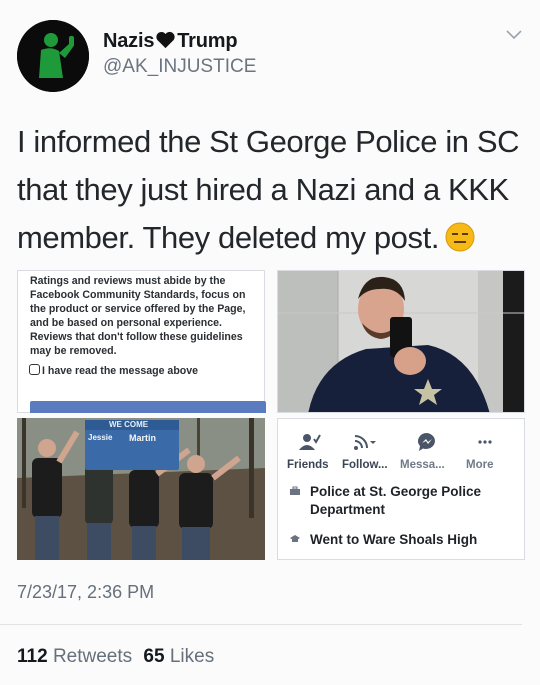 The image size is (540, 685). Describe the element at coordinates (120, 371) in the screenshot. I see `rules-checkbox-label: I have read the message above` at that location.